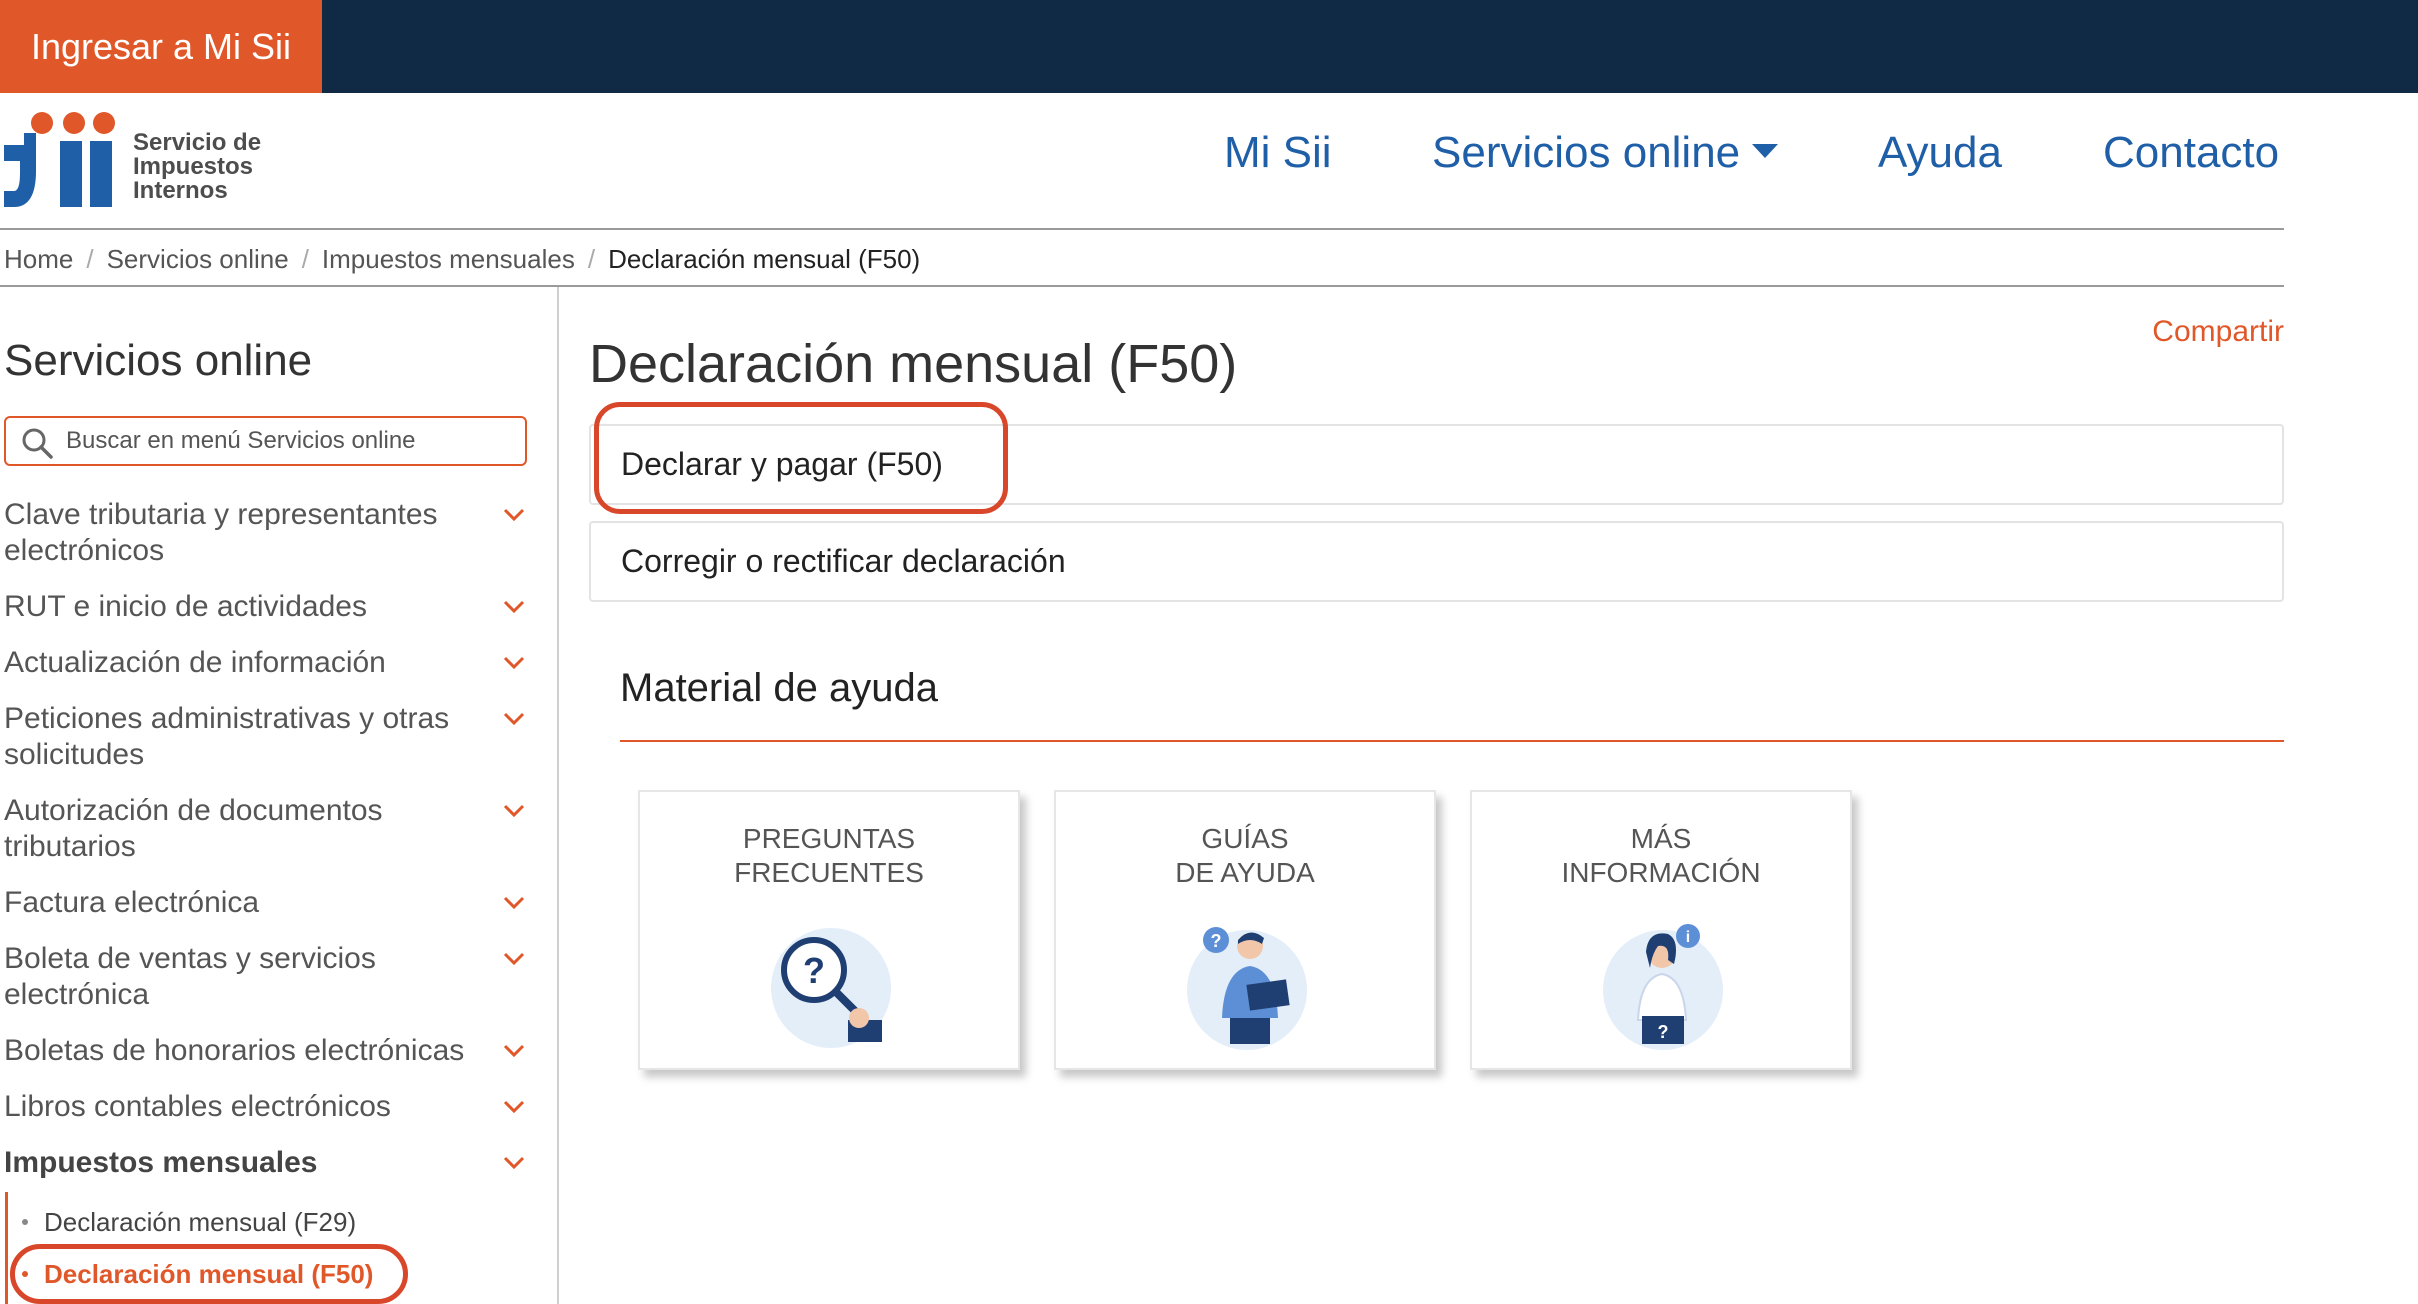 This screenshot has height=1304, width=2418. Describe the element at coordinates (161, 1162) in the screenshot. I see `sidebar-item-label: Impuestos mensuales` at that location.